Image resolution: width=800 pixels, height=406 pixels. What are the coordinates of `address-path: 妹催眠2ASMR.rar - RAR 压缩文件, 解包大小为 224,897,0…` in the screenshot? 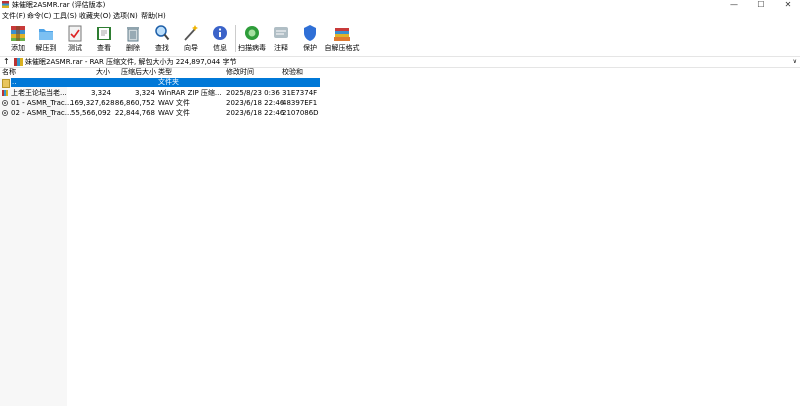 It's located at (131, 62).